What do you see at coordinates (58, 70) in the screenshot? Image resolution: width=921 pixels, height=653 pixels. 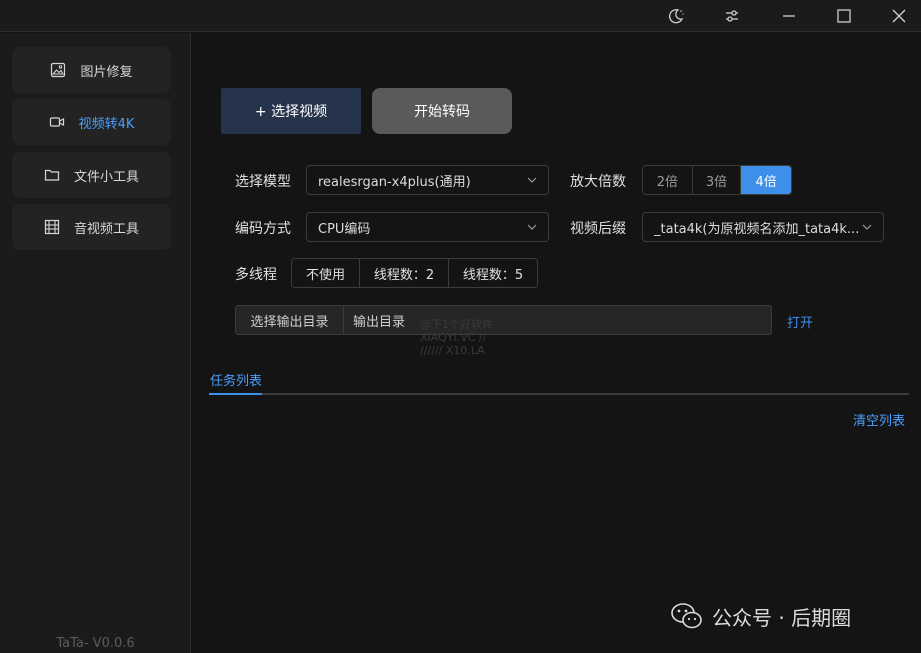 I see `image-icon` at bounding box center [58, 70].